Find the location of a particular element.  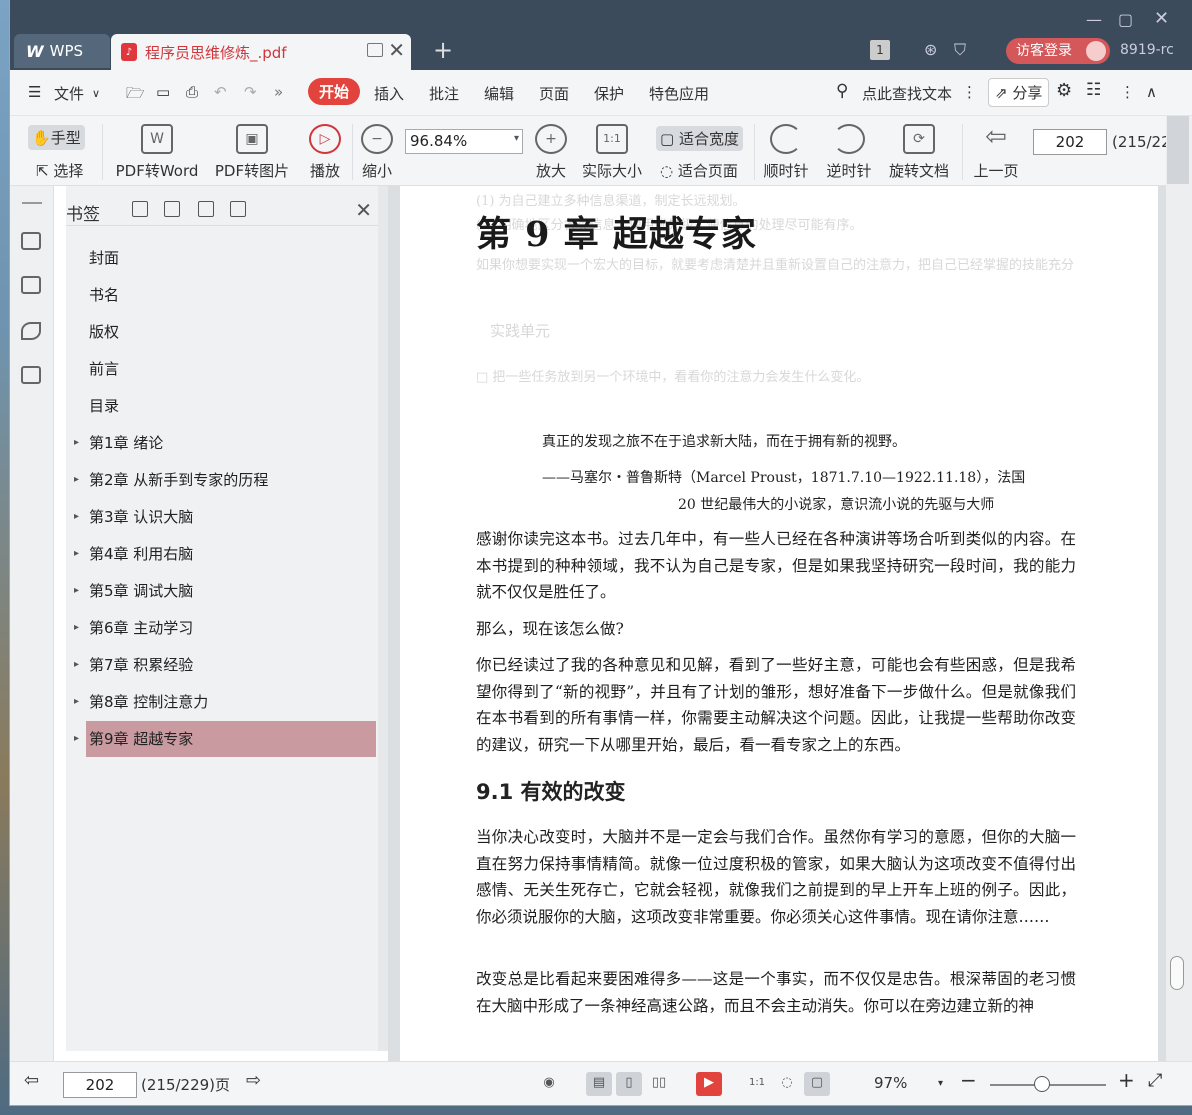

pin-tab-icon is located at coordinates (375, 50).